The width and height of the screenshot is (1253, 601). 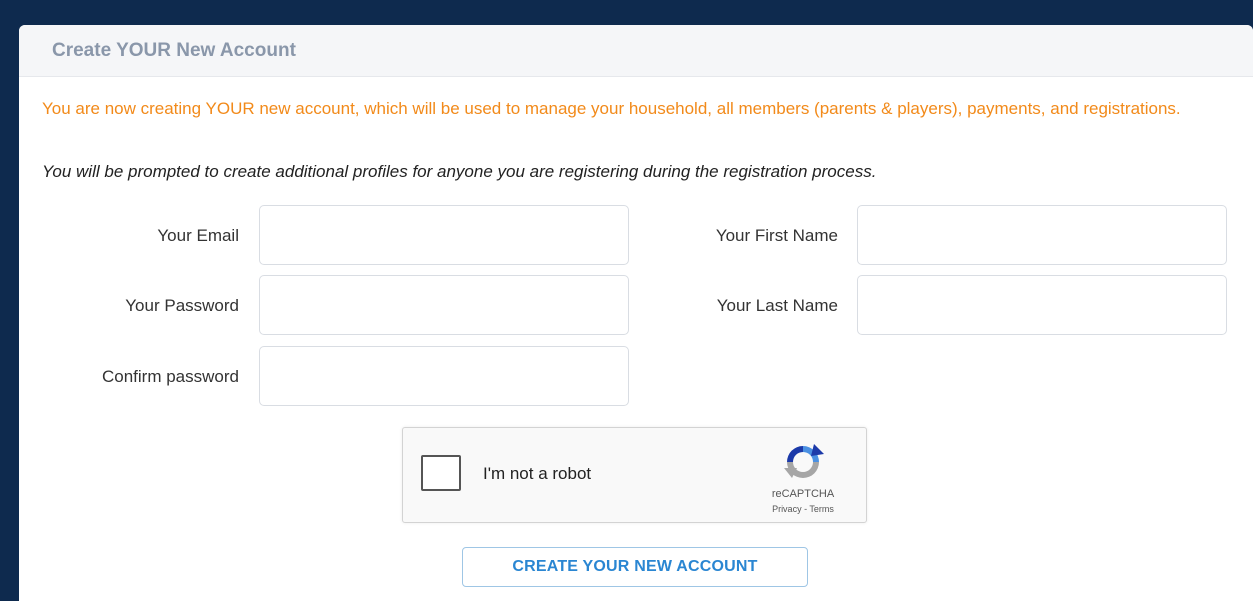 I want to click on email-field, so click(x=444, y=235).